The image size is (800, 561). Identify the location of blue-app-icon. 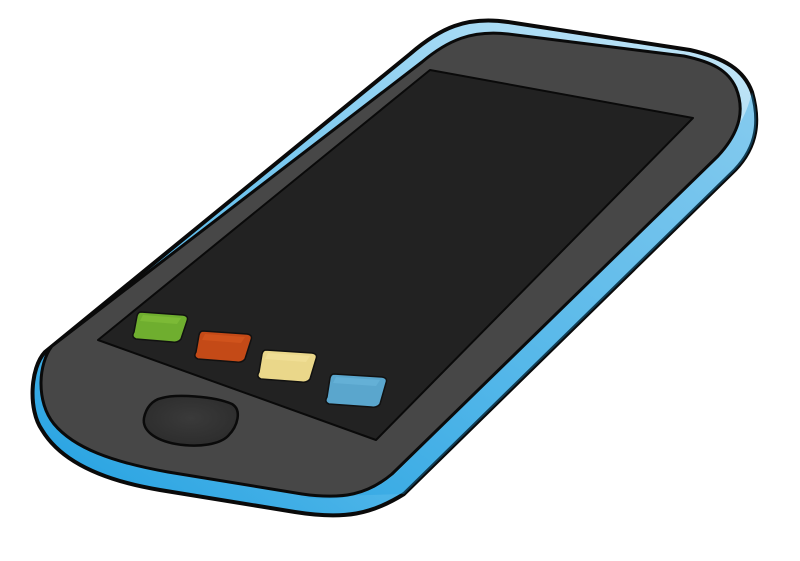
(356, 390).